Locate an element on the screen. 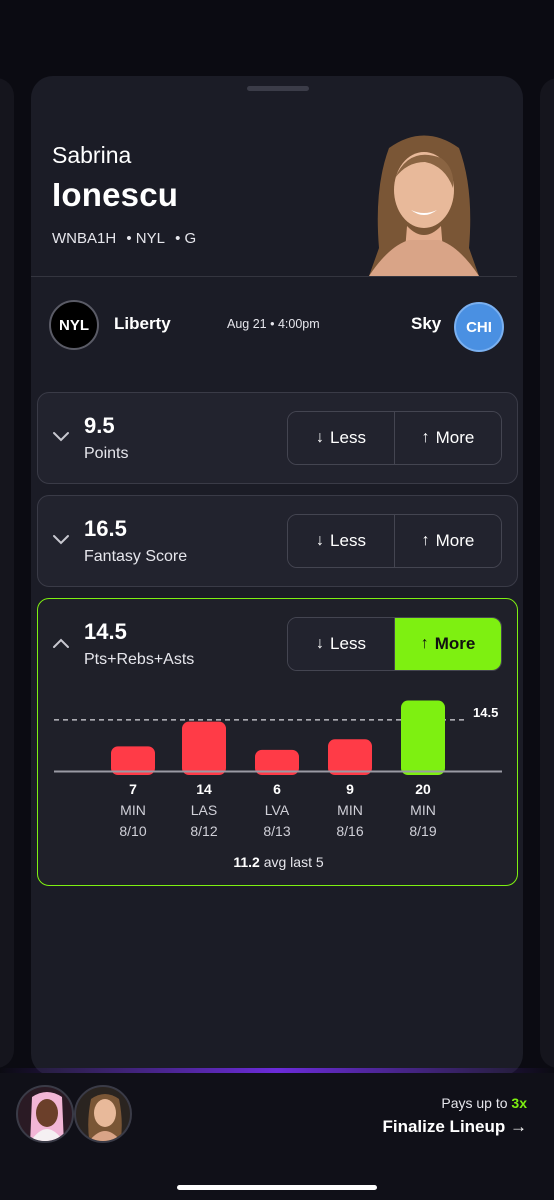 The height and width of the screenshot is (1200, 554). bar-value-label: 20 is located at coordinates (423, 789).